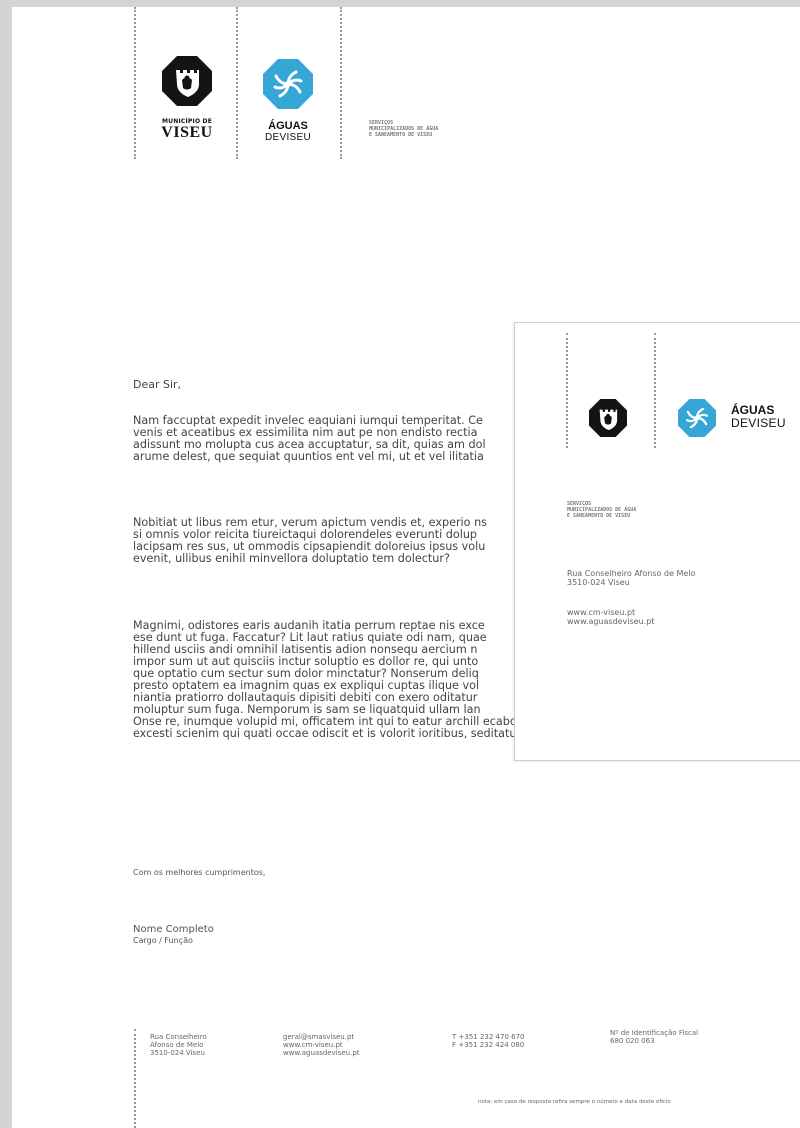  I want to click on municipio-label-big: VISEU, so click(187, 132).